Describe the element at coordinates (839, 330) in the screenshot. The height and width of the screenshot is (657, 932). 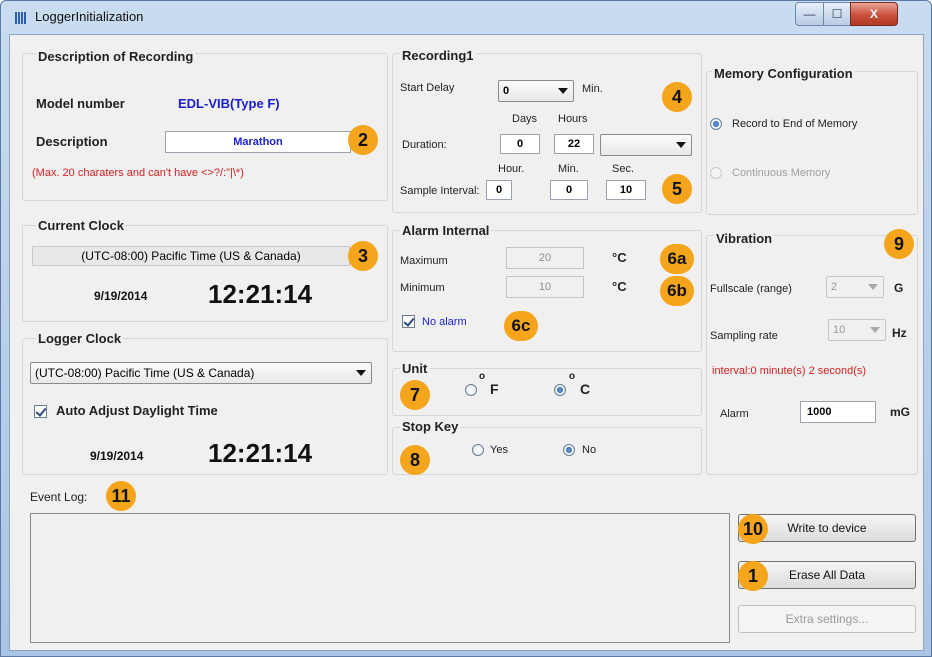
I see `sampling-rate-value: 10` at that location.